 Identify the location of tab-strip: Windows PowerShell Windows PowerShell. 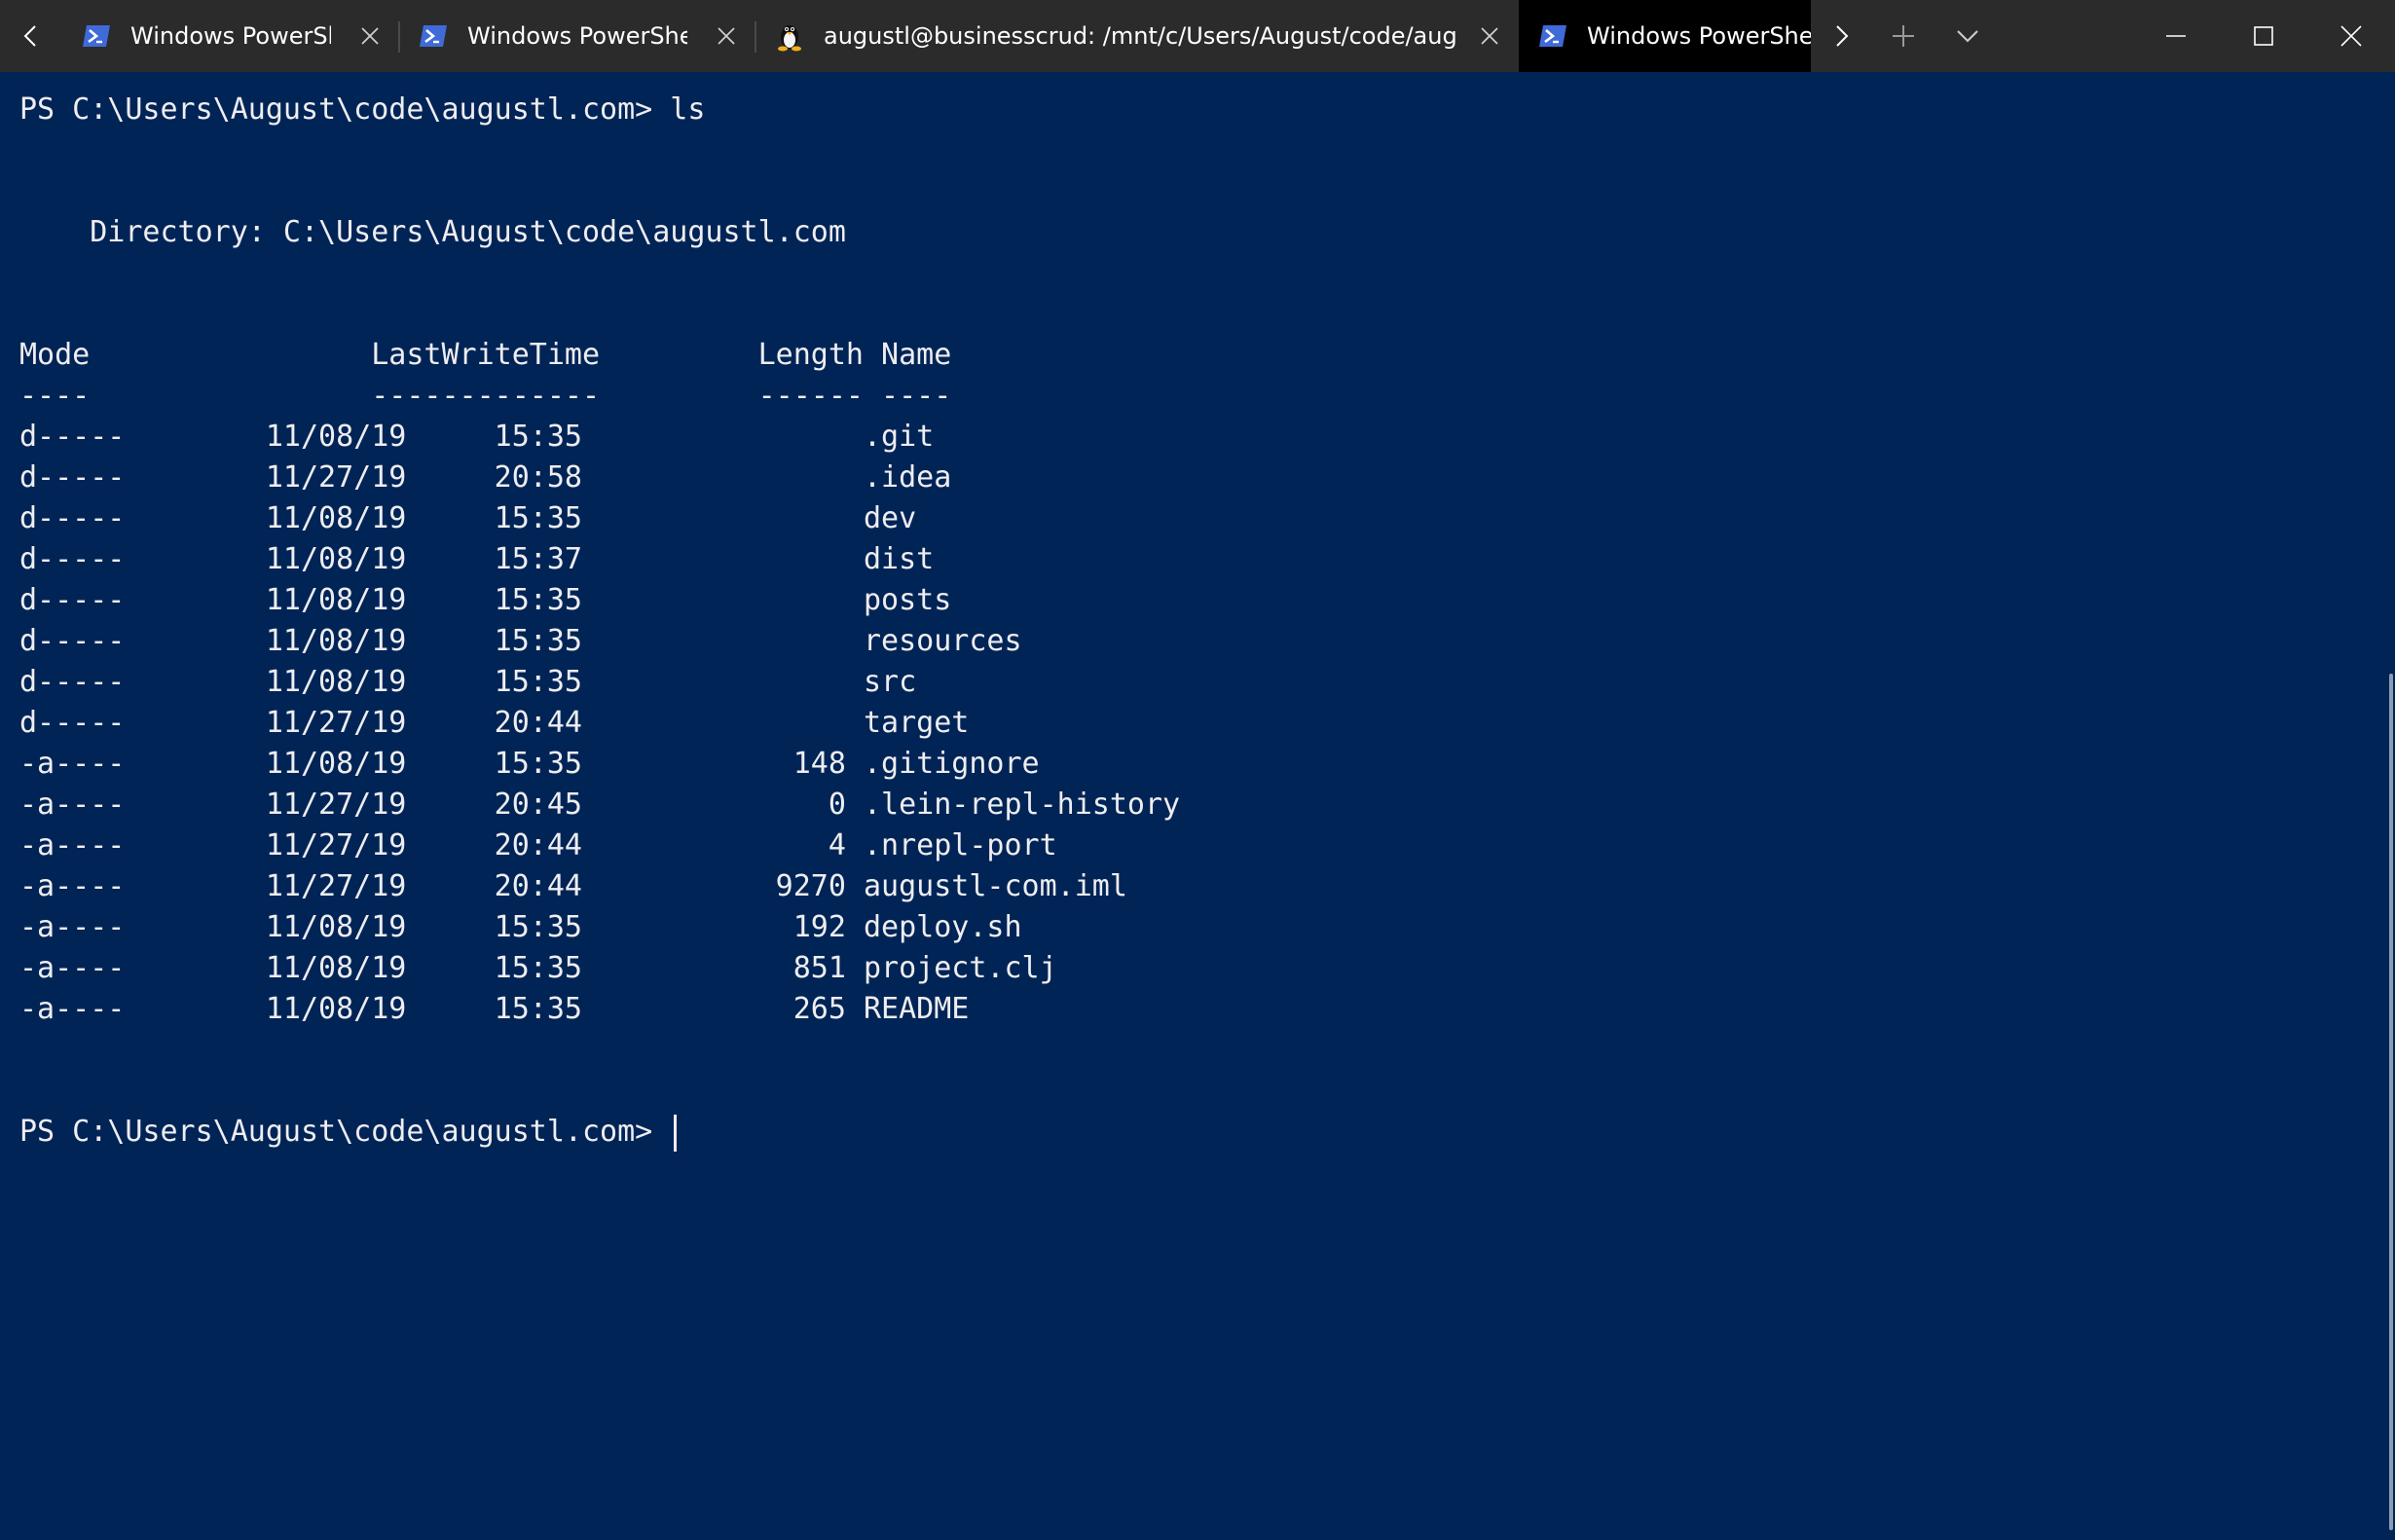
(936, 36).